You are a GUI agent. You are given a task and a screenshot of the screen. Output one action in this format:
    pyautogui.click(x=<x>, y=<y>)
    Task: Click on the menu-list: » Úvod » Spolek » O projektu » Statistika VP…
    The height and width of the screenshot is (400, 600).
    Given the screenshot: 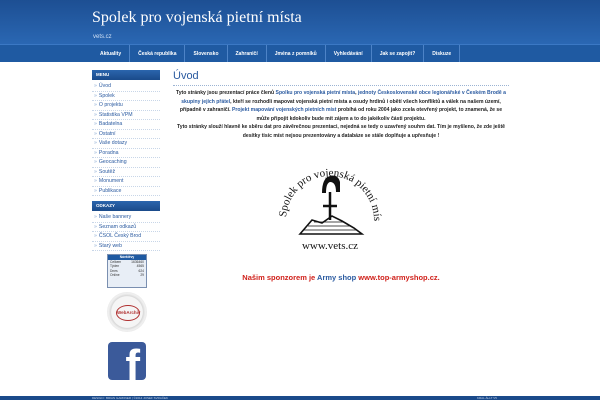 What is the action you would take?
    pyautogui.click(x=126, y=139)
    